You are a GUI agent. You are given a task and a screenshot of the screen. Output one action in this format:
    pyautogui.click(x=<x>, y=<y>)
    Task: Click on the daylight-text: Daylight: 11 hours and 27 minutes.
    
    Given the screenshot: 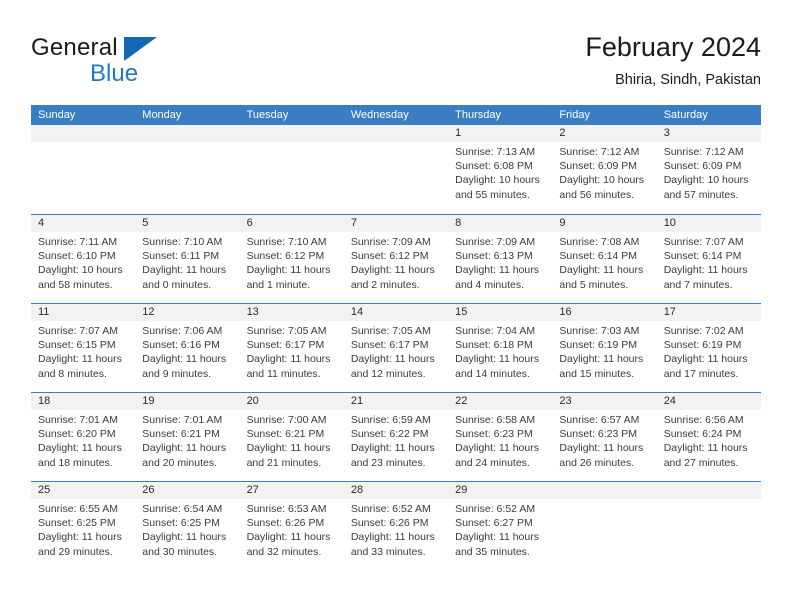 What is the action you would take?
    pyautogui.click(x=705, y=455)
    